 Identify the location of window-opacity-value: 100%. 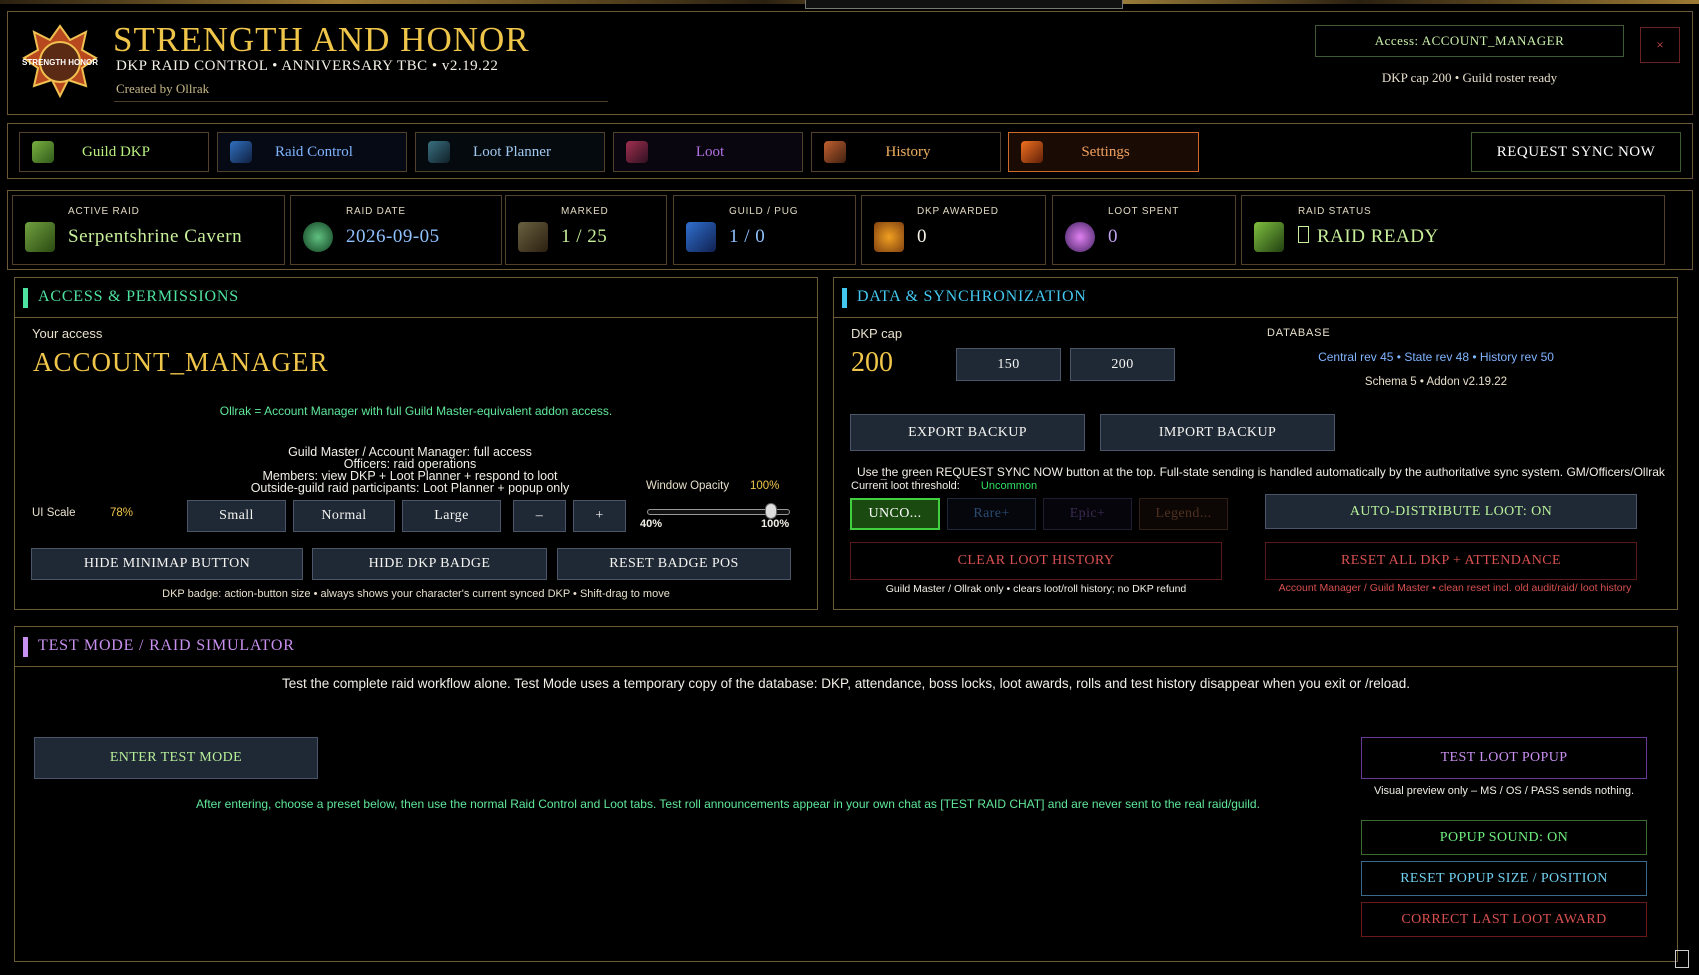
(765, 486).